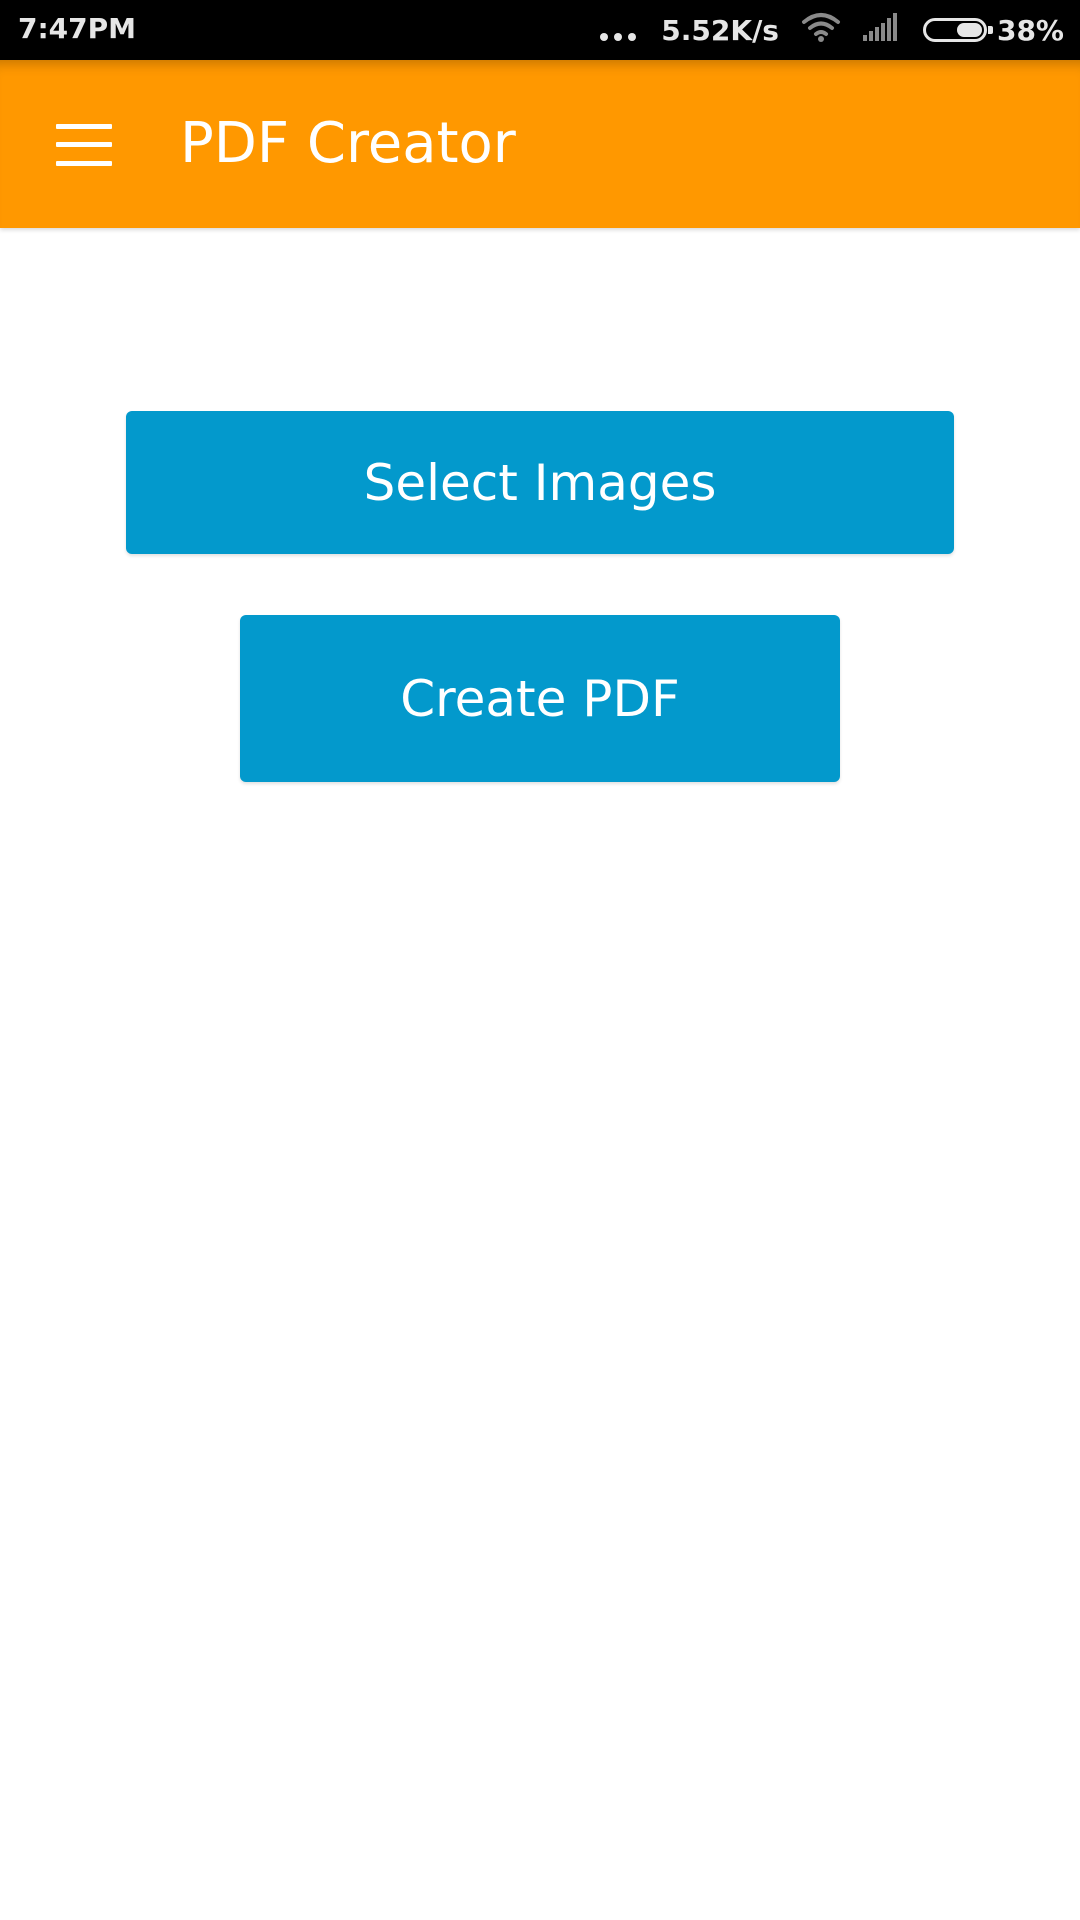  Describe the element at coordinates (540, 698) in the screenshot. I see `create-pdf-button: Create PDF` at that location.